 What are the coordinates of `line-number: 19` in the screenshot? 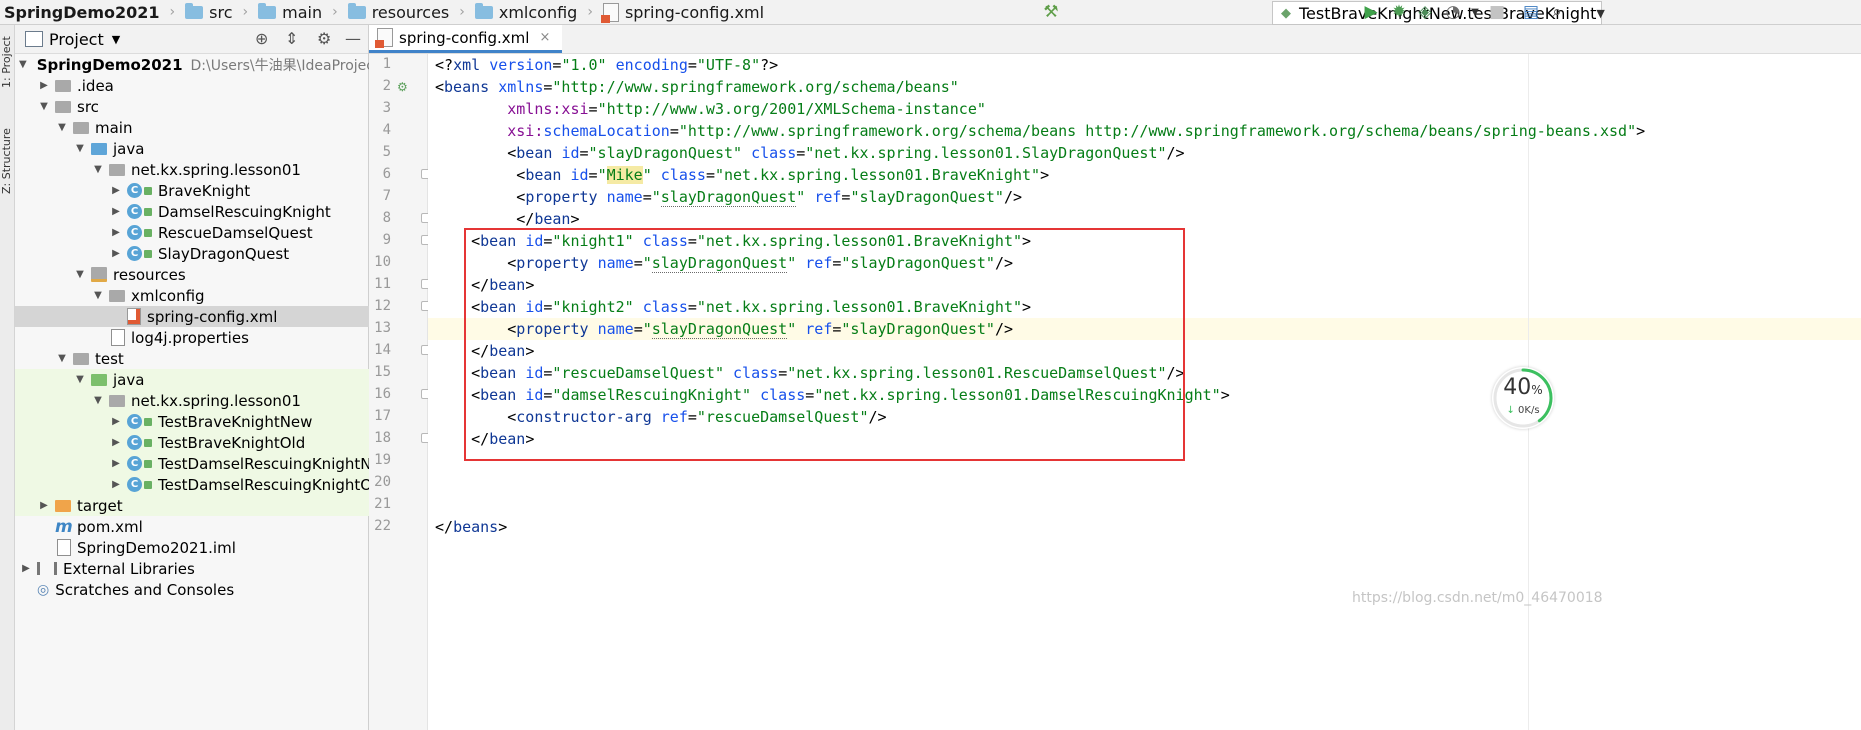 It's located at (382, 460).